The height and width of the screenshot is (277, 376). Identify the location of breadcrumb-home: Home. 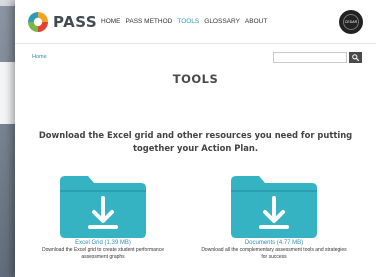
(39, 57).